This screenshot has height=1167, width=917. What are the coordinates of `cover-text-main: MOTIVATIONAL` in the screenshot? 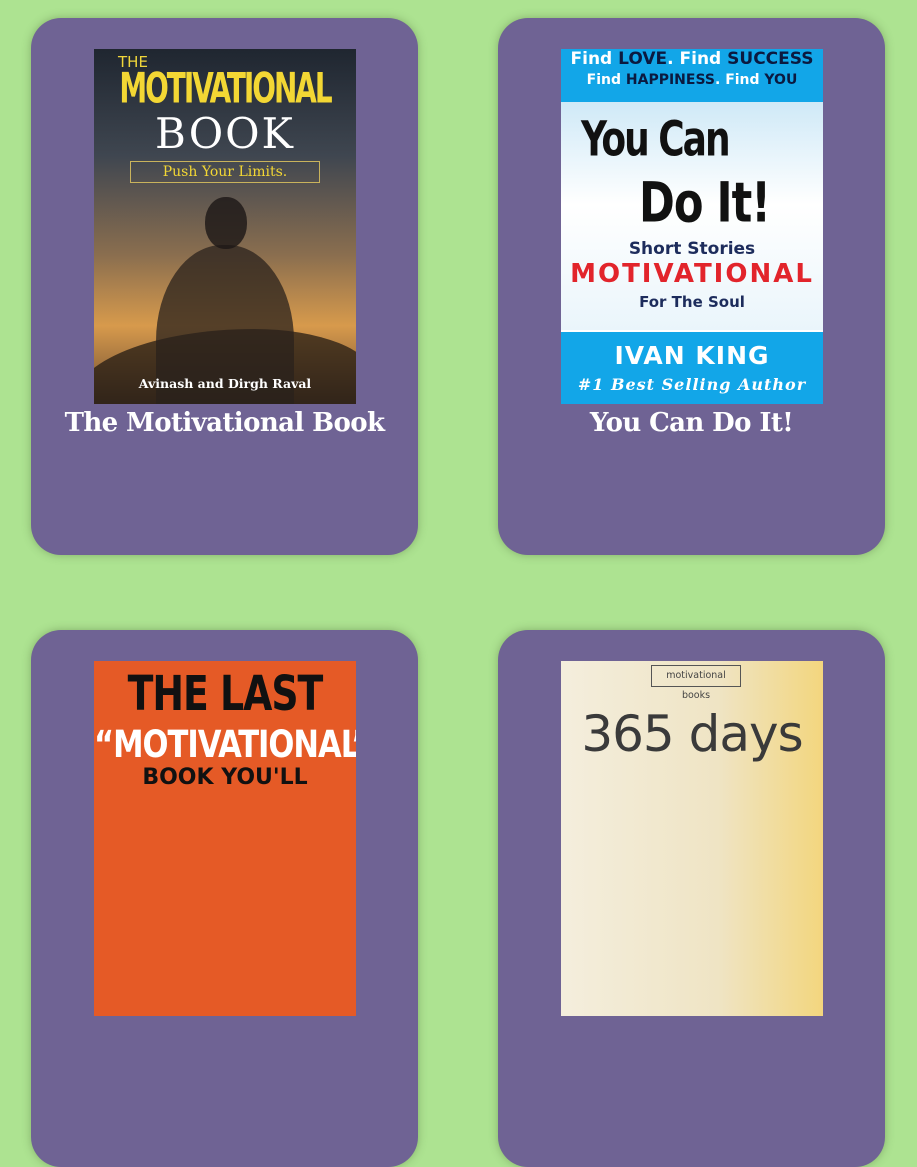 It's located at (225, 89).